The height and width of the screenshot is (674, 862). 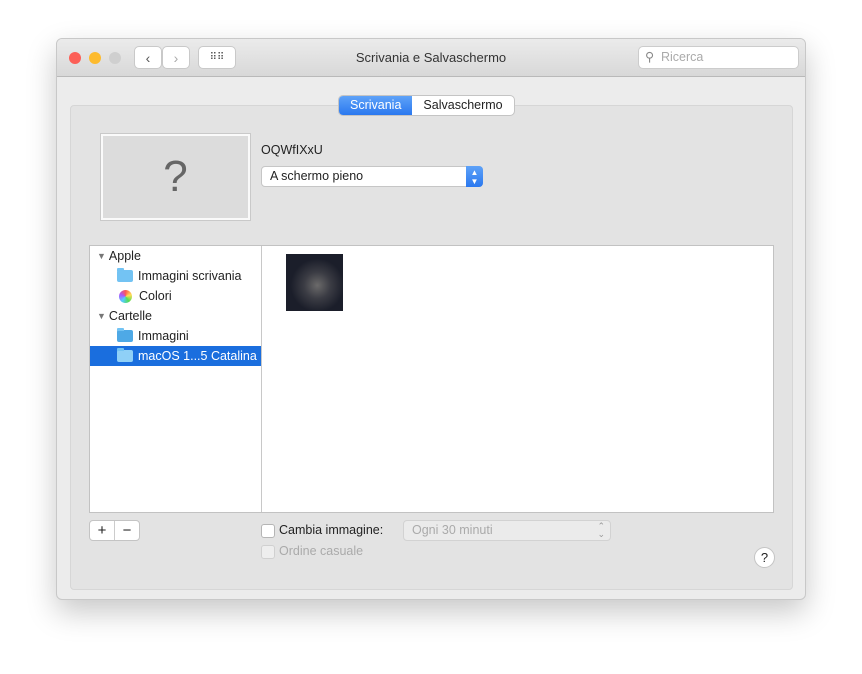 What do you see at coordinates (175, 276) in the screenshot?
I see `sidebar-item-desktop-pictures: Immagini scrivania` at bounding box center [175, 276].